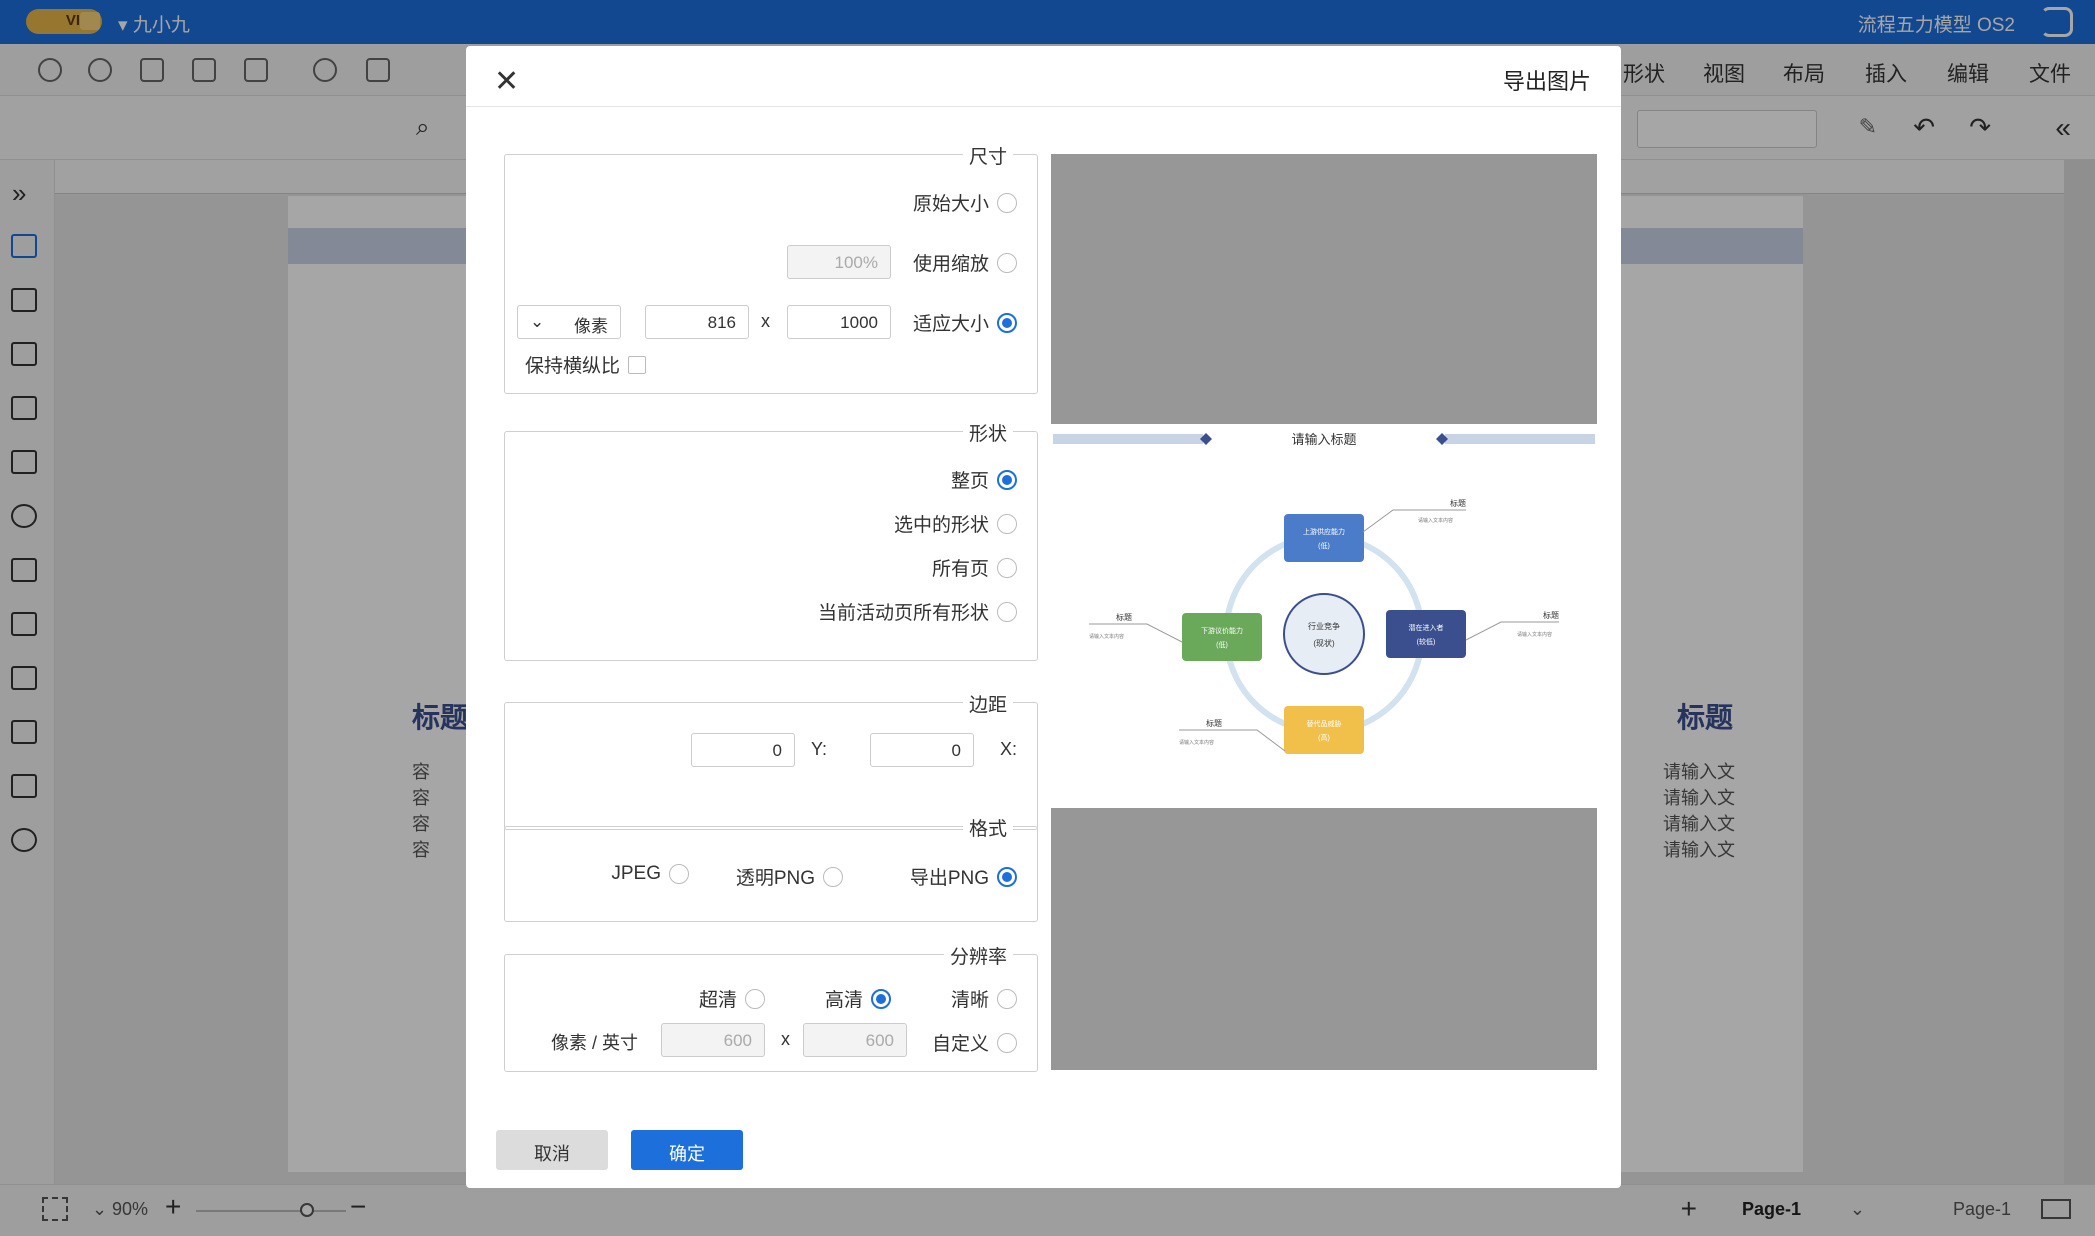 This screenshot has width=2095, height=1236. Describe the element at coordinates (969, 481) in the screenshot. I see `shape-option-label: 整页` at that location.